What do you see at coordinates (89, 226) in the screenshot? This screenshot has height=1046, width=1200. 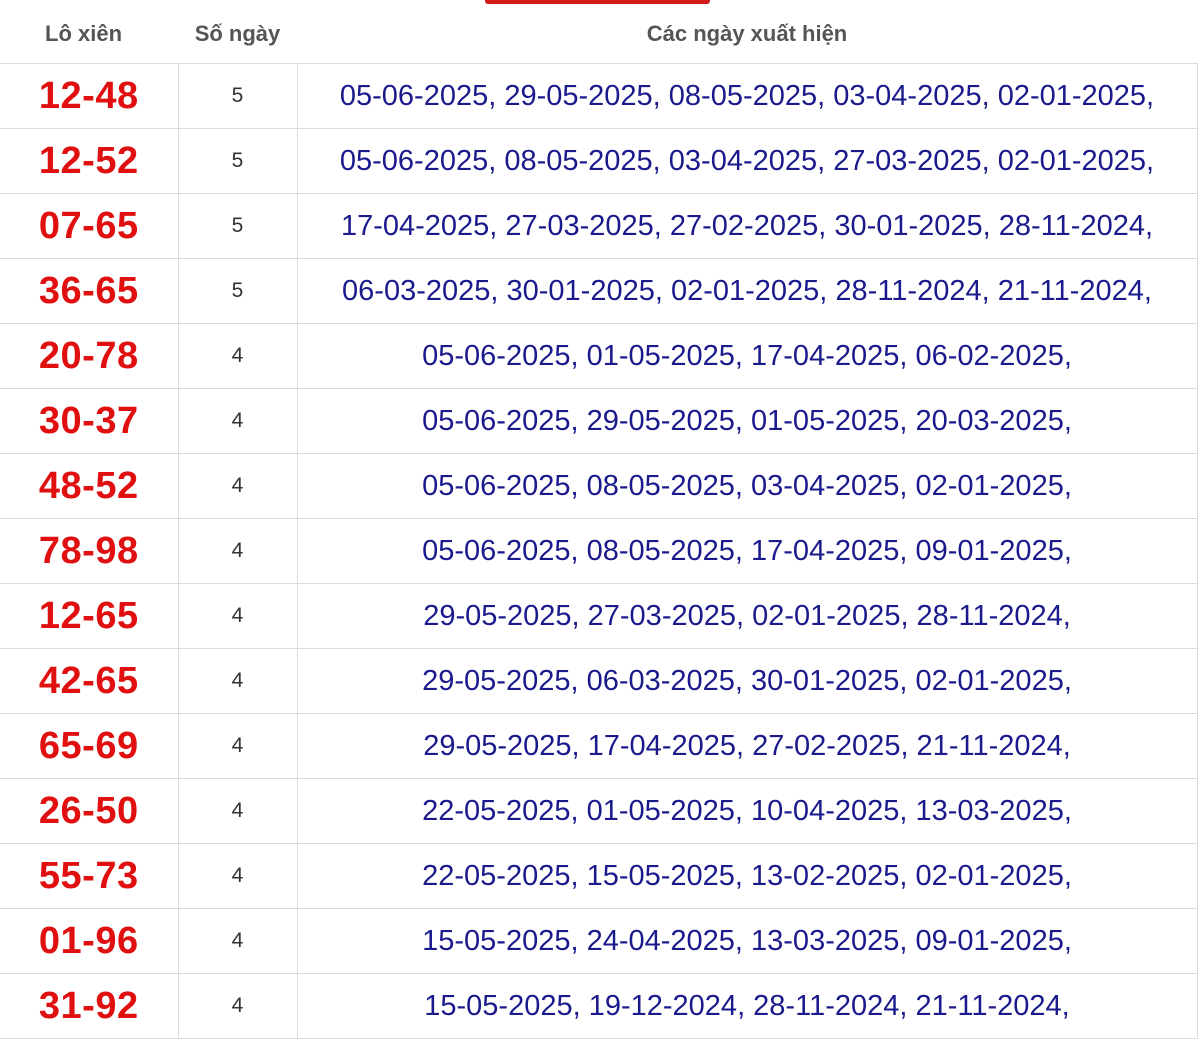 I see `lo-xien-pair: 07-65` at bounding box center [89, 226].